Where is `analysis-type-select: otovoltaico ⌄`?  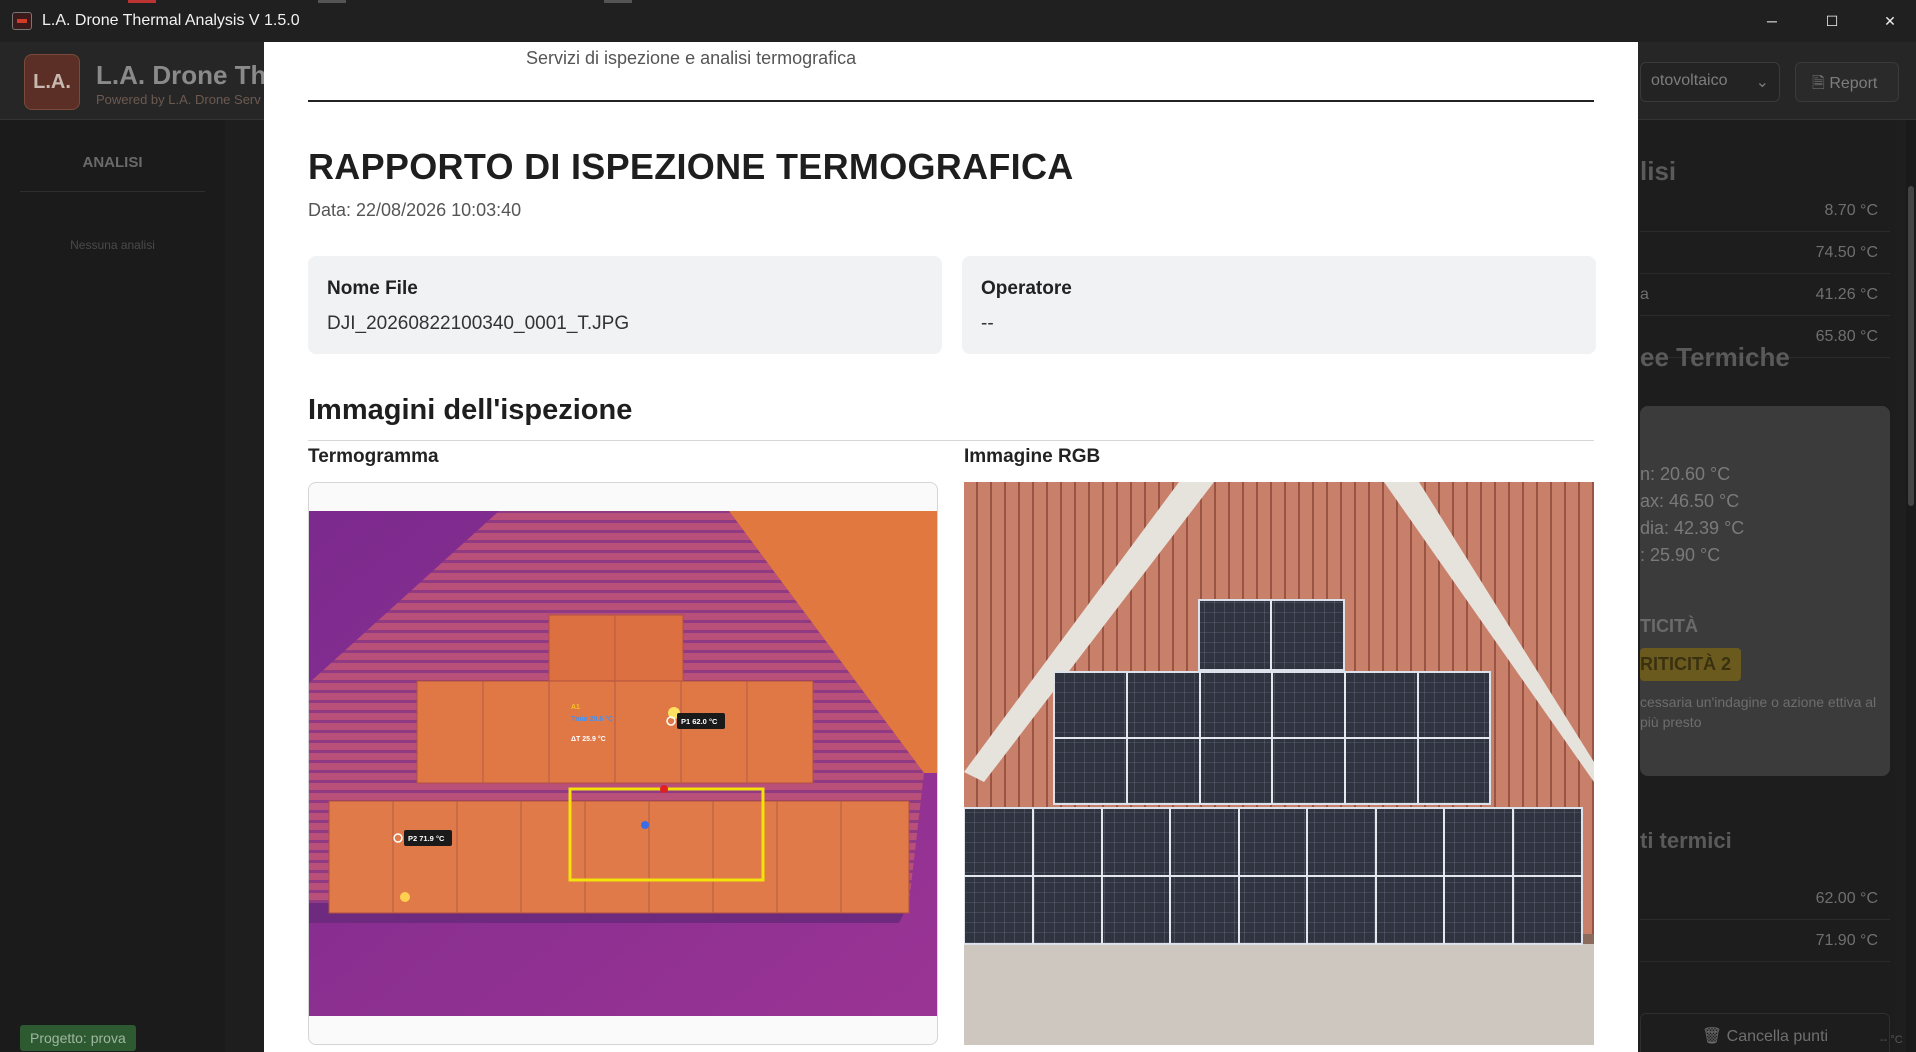 analysis-type-select: otovoltaico ⌄ is located at coordinates (1710, 82).